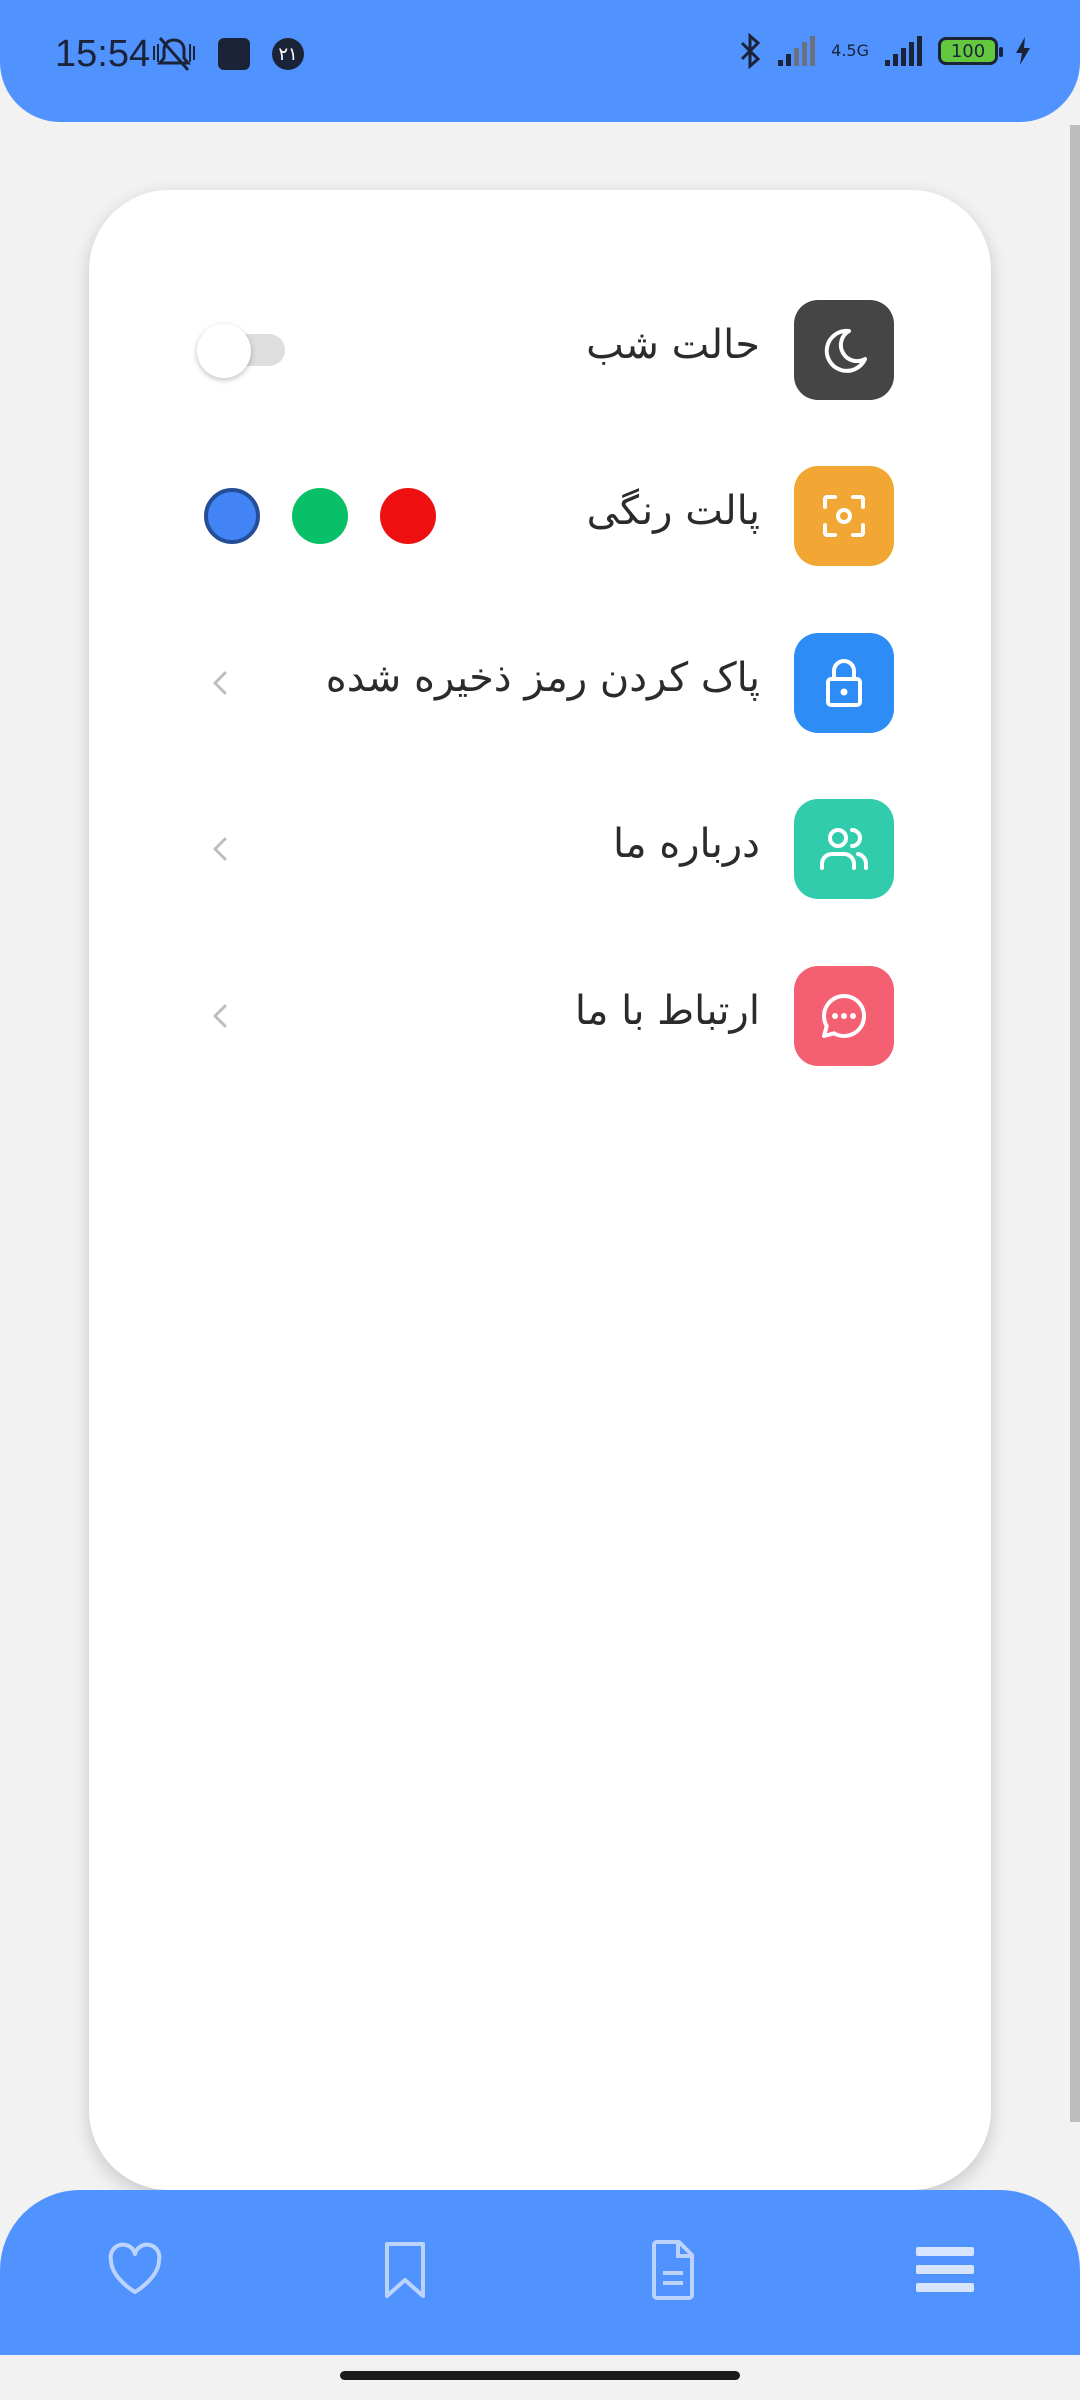 Image resolution: width=1080 pixels, height=2400 pixels. What do you see at coordinates (540, 849) in the screenshot?
I see `setting-row-about-us: درباره ما` at bounding box center [540, 849].